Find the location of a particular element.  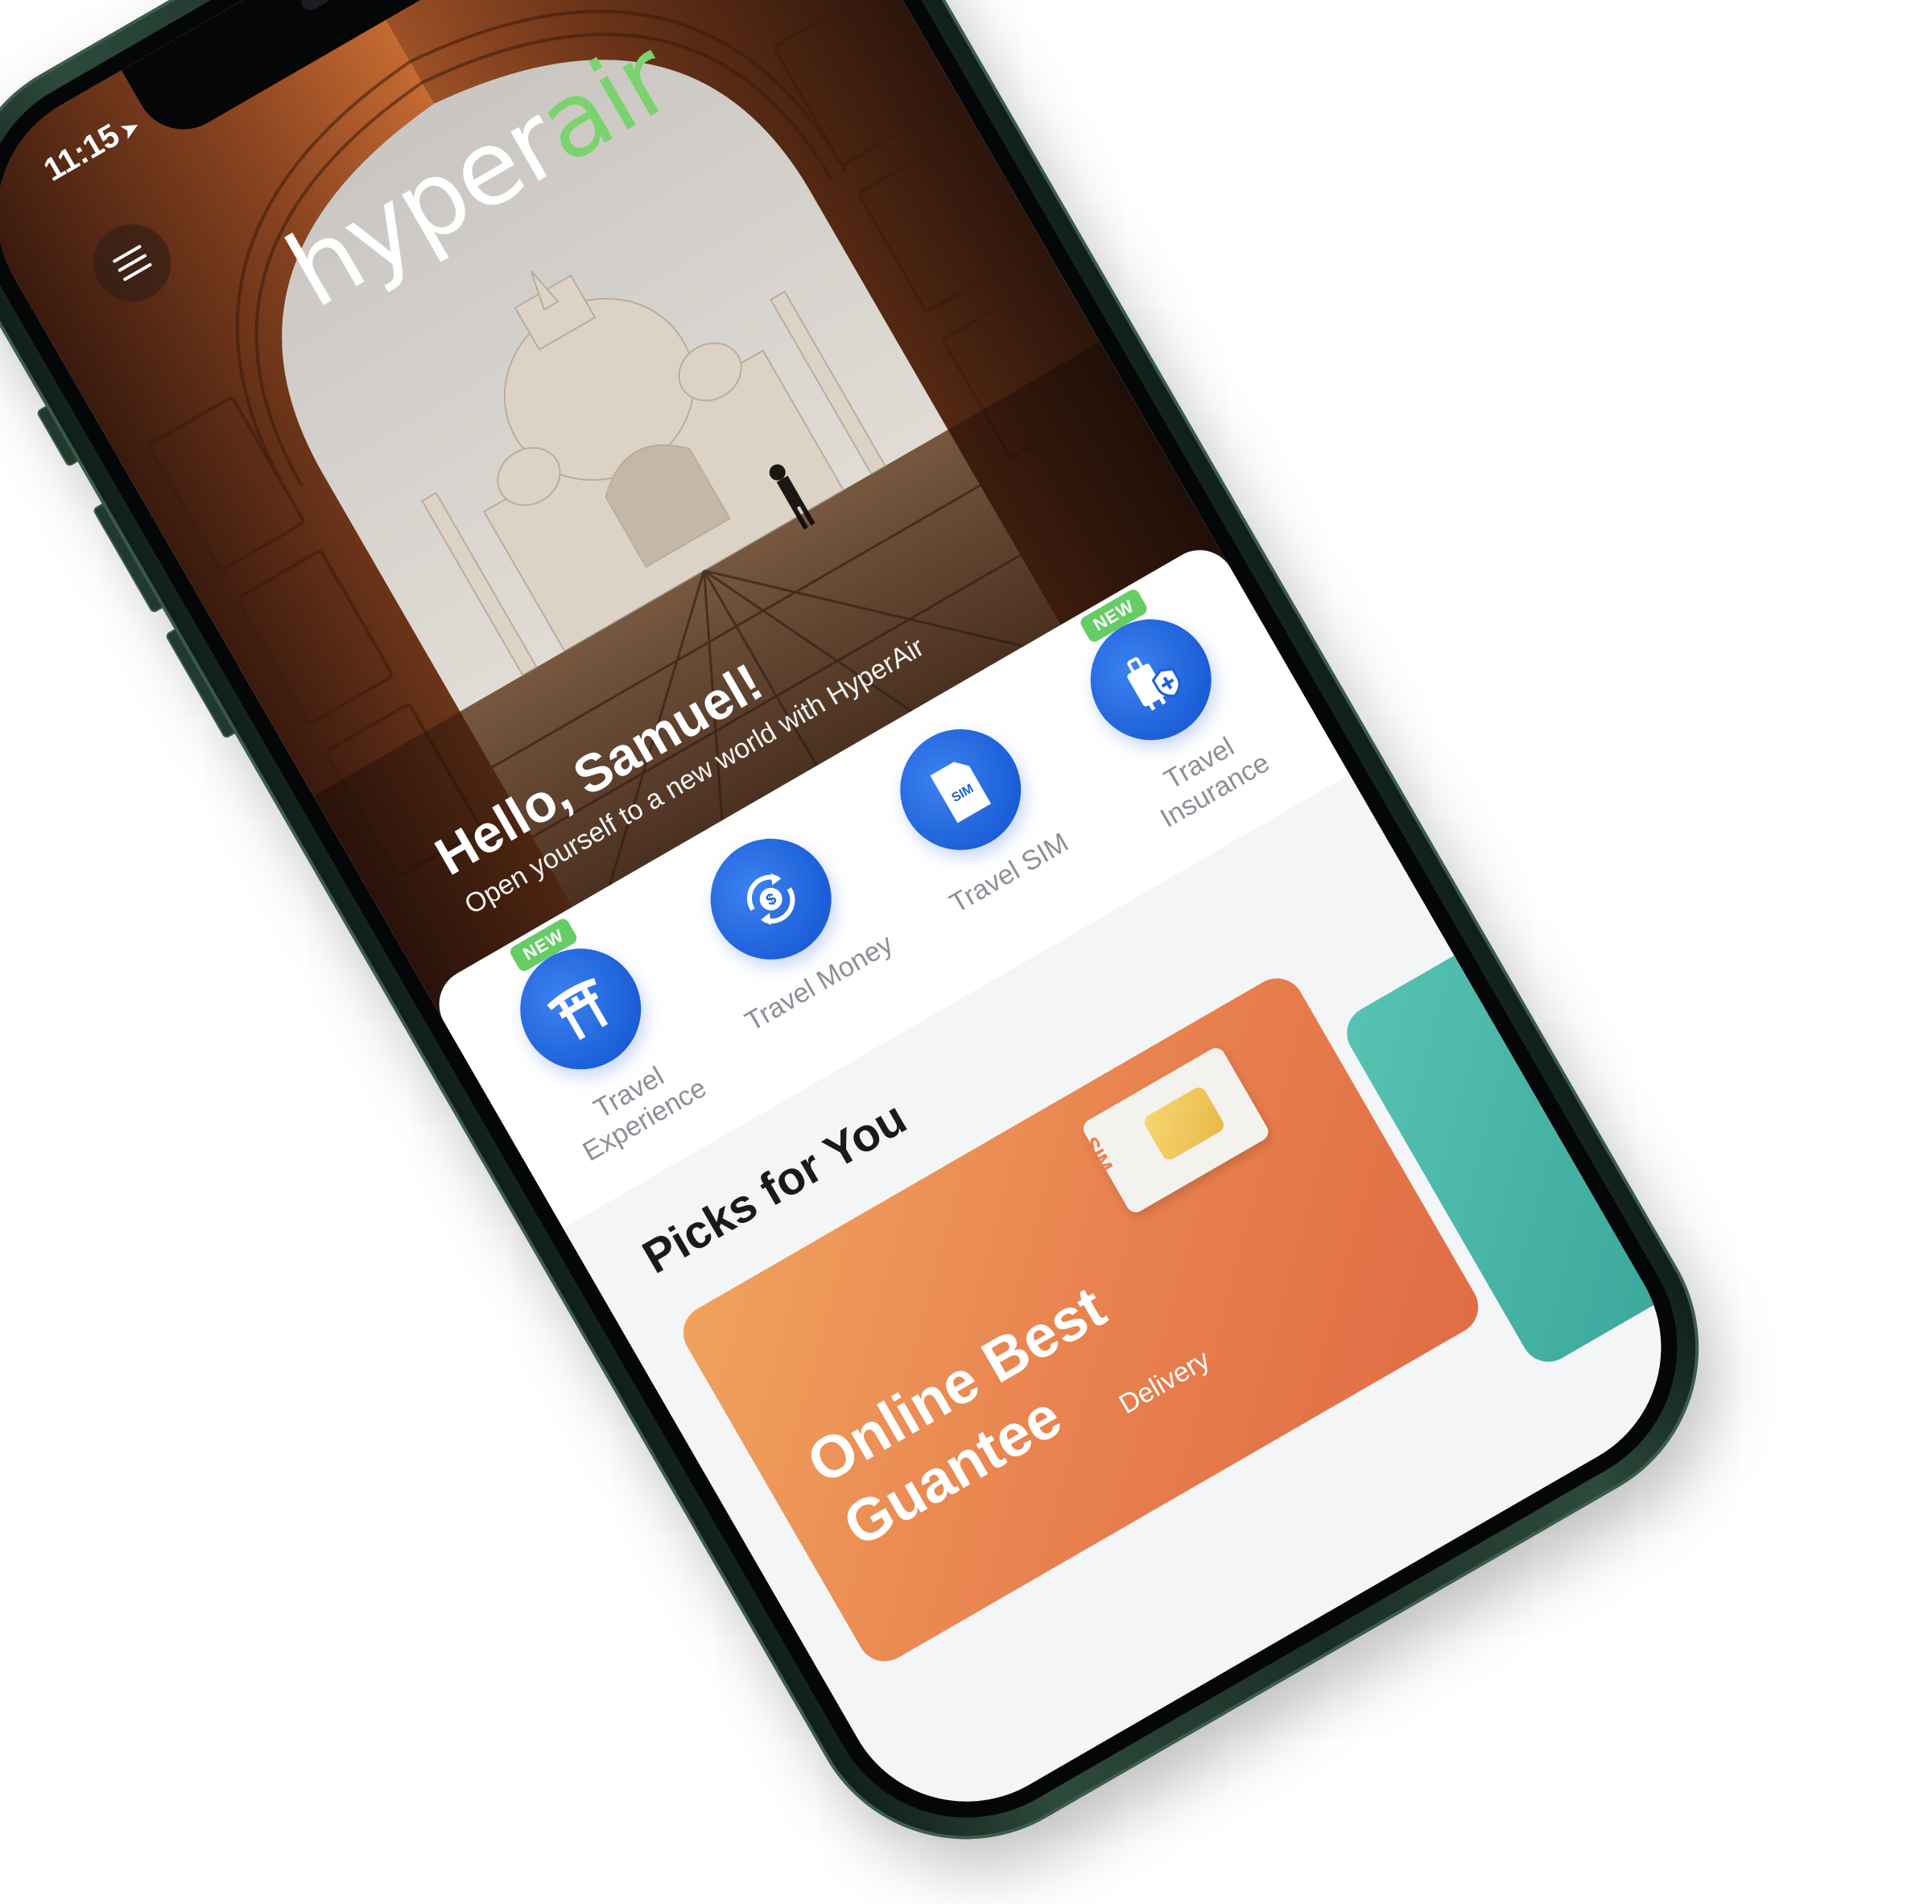

promo-subline: Delivery is located at coordinates (1164, 1382).